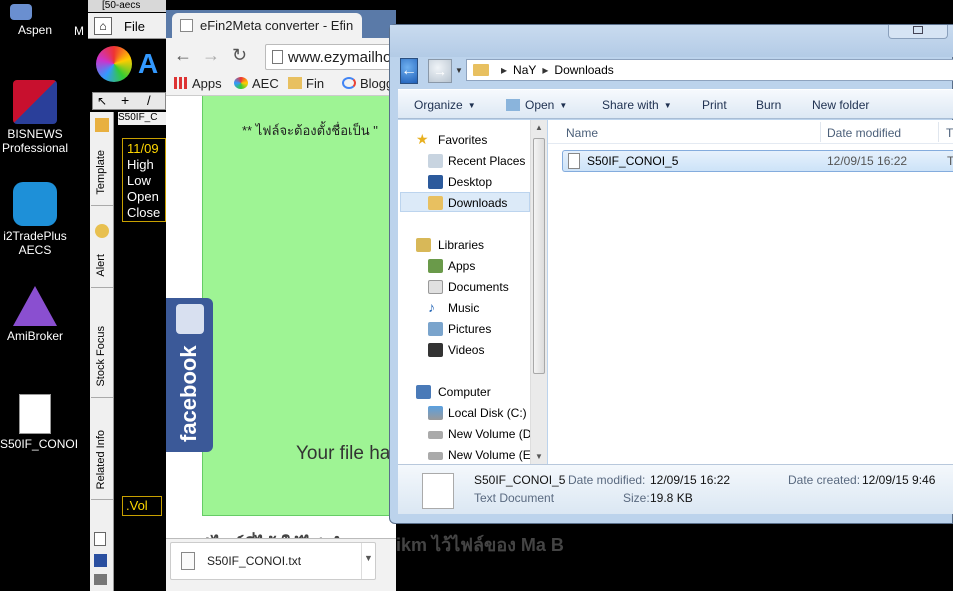 The image size is (953, 591). What do you see at coordinates (211, 55) in the screenshot?
I see `forward-arrow-icon: →` at bounding box center [211, 55].